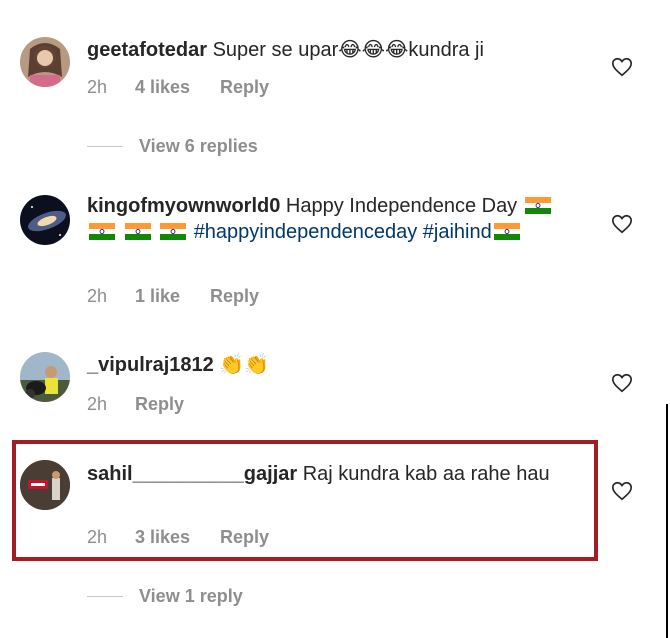 The width and height of the screenshot is (670, 638). Describe the element at coordinates (446, 50) in the screenshot. I see `comment-body-end: kundra ji` at that location.